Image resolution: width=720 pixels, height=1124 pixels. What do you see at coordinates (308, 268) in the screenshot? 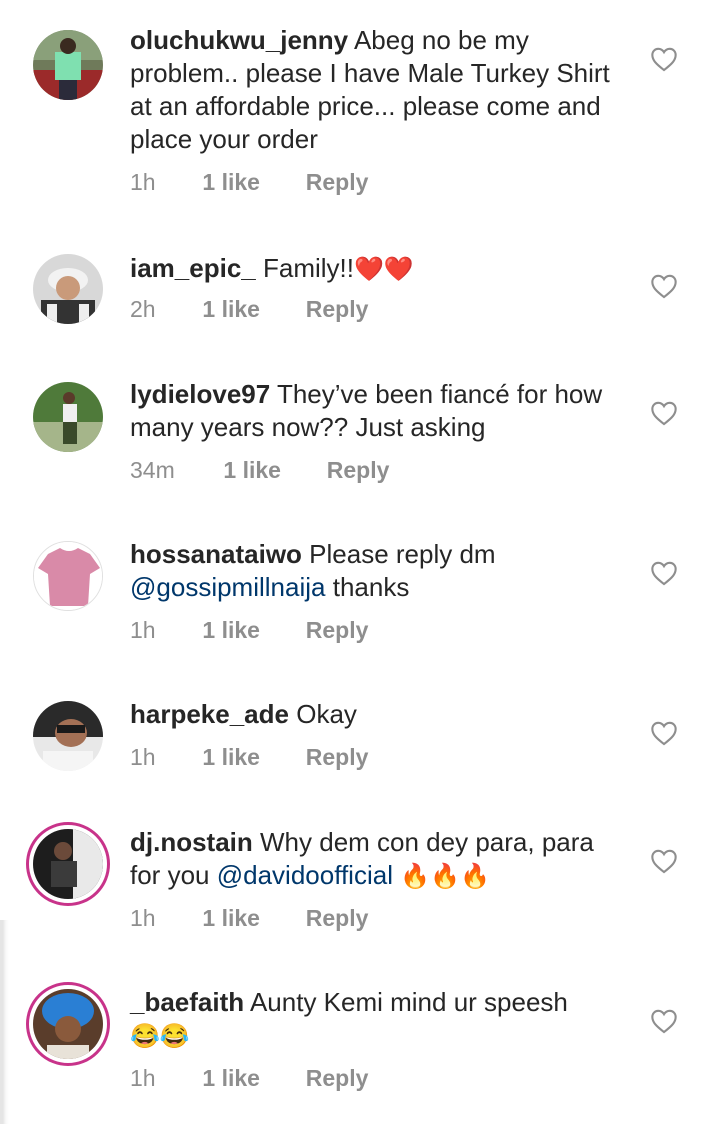
I see `comment-body: Family!!` at bounding box center [308, 268].